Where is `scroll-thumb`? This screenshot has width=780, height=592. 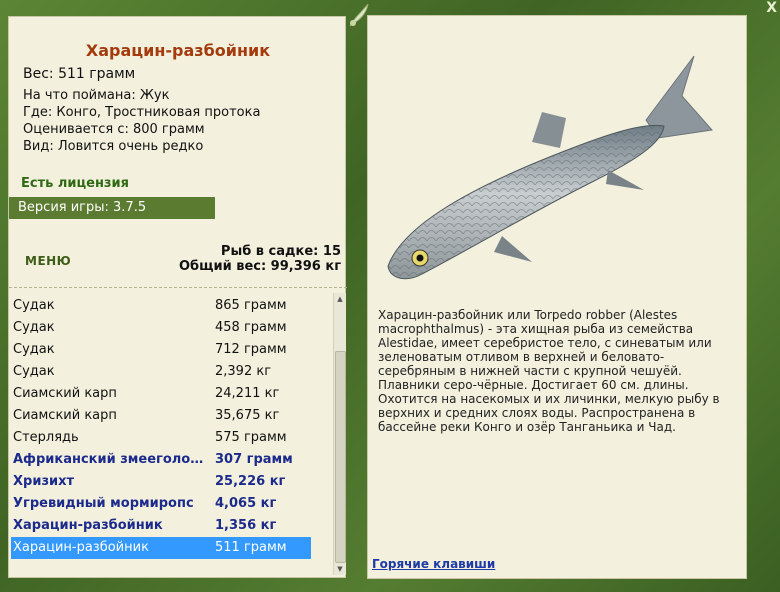 scroll-thumb is located at coordinates (340, 457).